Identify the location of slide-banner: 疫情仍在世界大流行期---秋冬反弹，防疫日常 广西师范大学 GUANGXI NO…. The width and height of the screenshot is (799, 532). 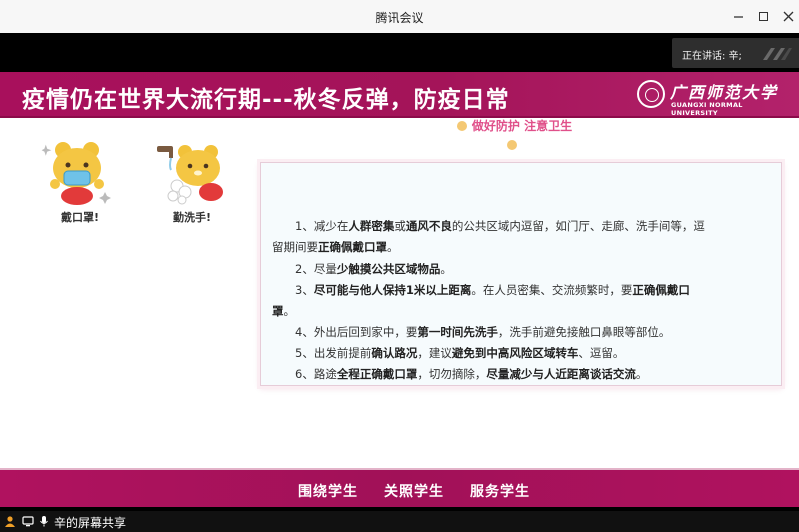
(399, 95).